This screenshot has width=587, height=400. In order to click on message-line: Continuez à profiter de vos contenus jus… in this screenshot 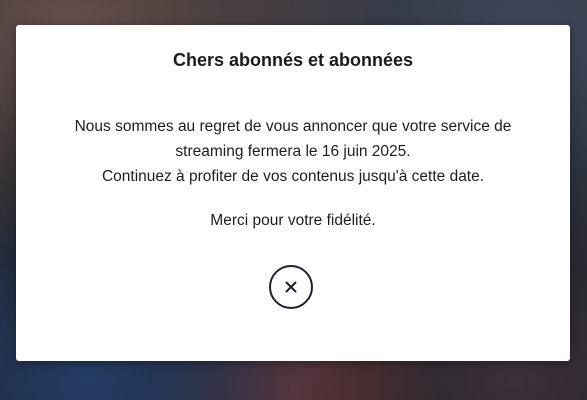, I will do `click(293, 176)`.